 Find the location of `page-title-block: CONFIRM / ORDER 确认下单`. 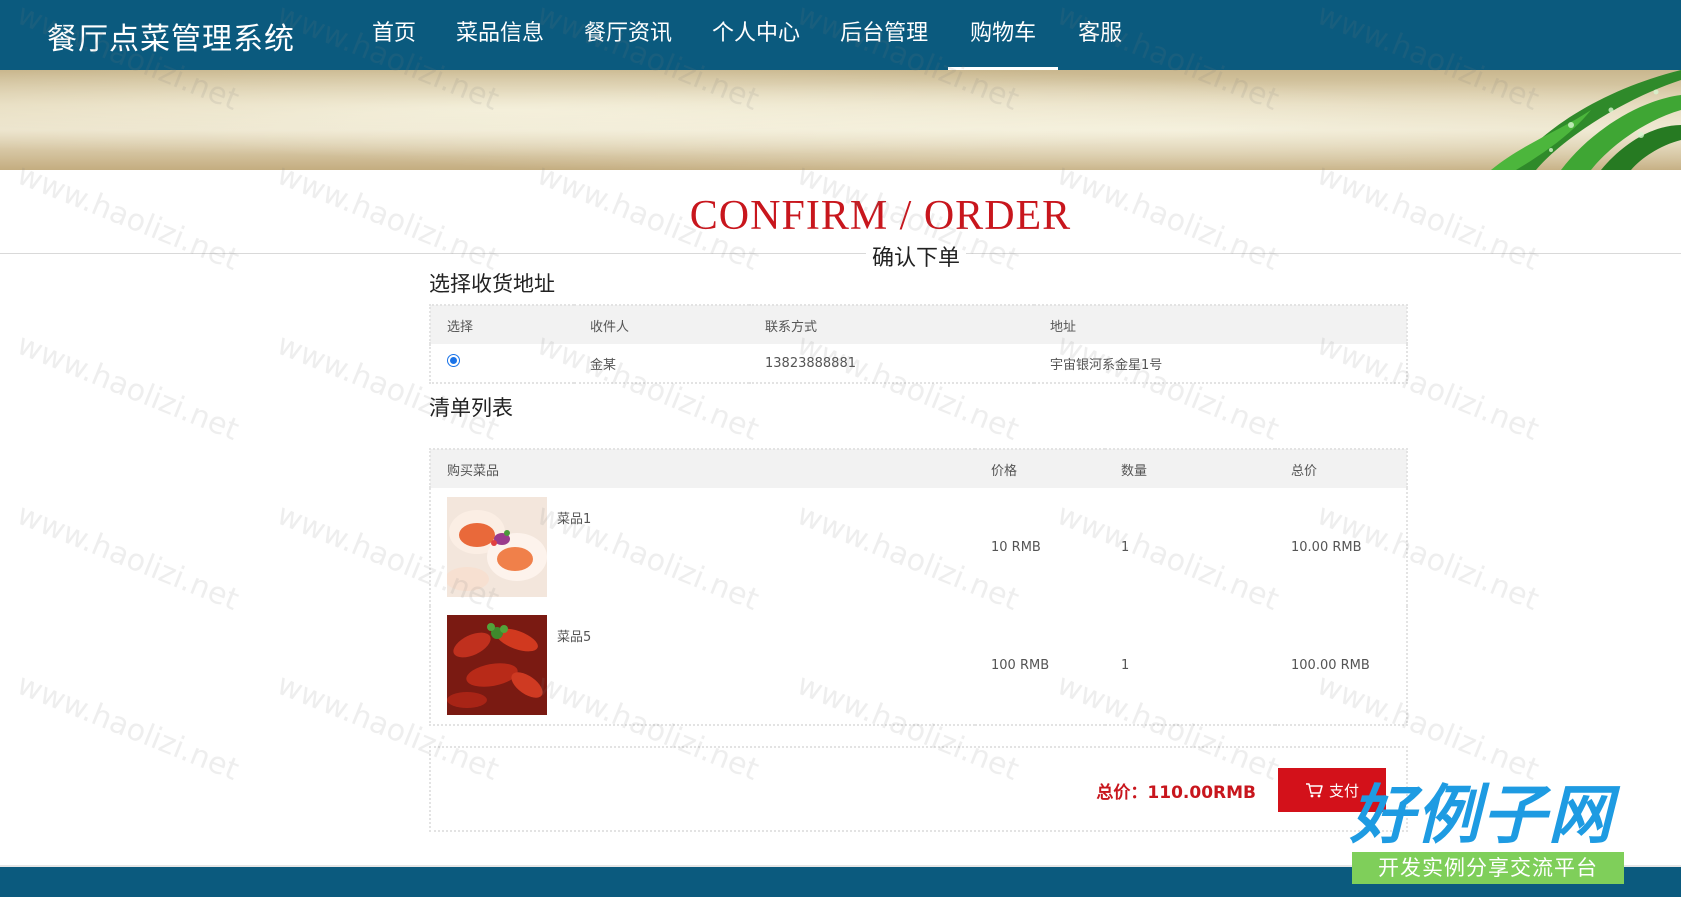

page-title-block: CONFIRM / ORDER 确认下单 is located at coordinates (840, 221).